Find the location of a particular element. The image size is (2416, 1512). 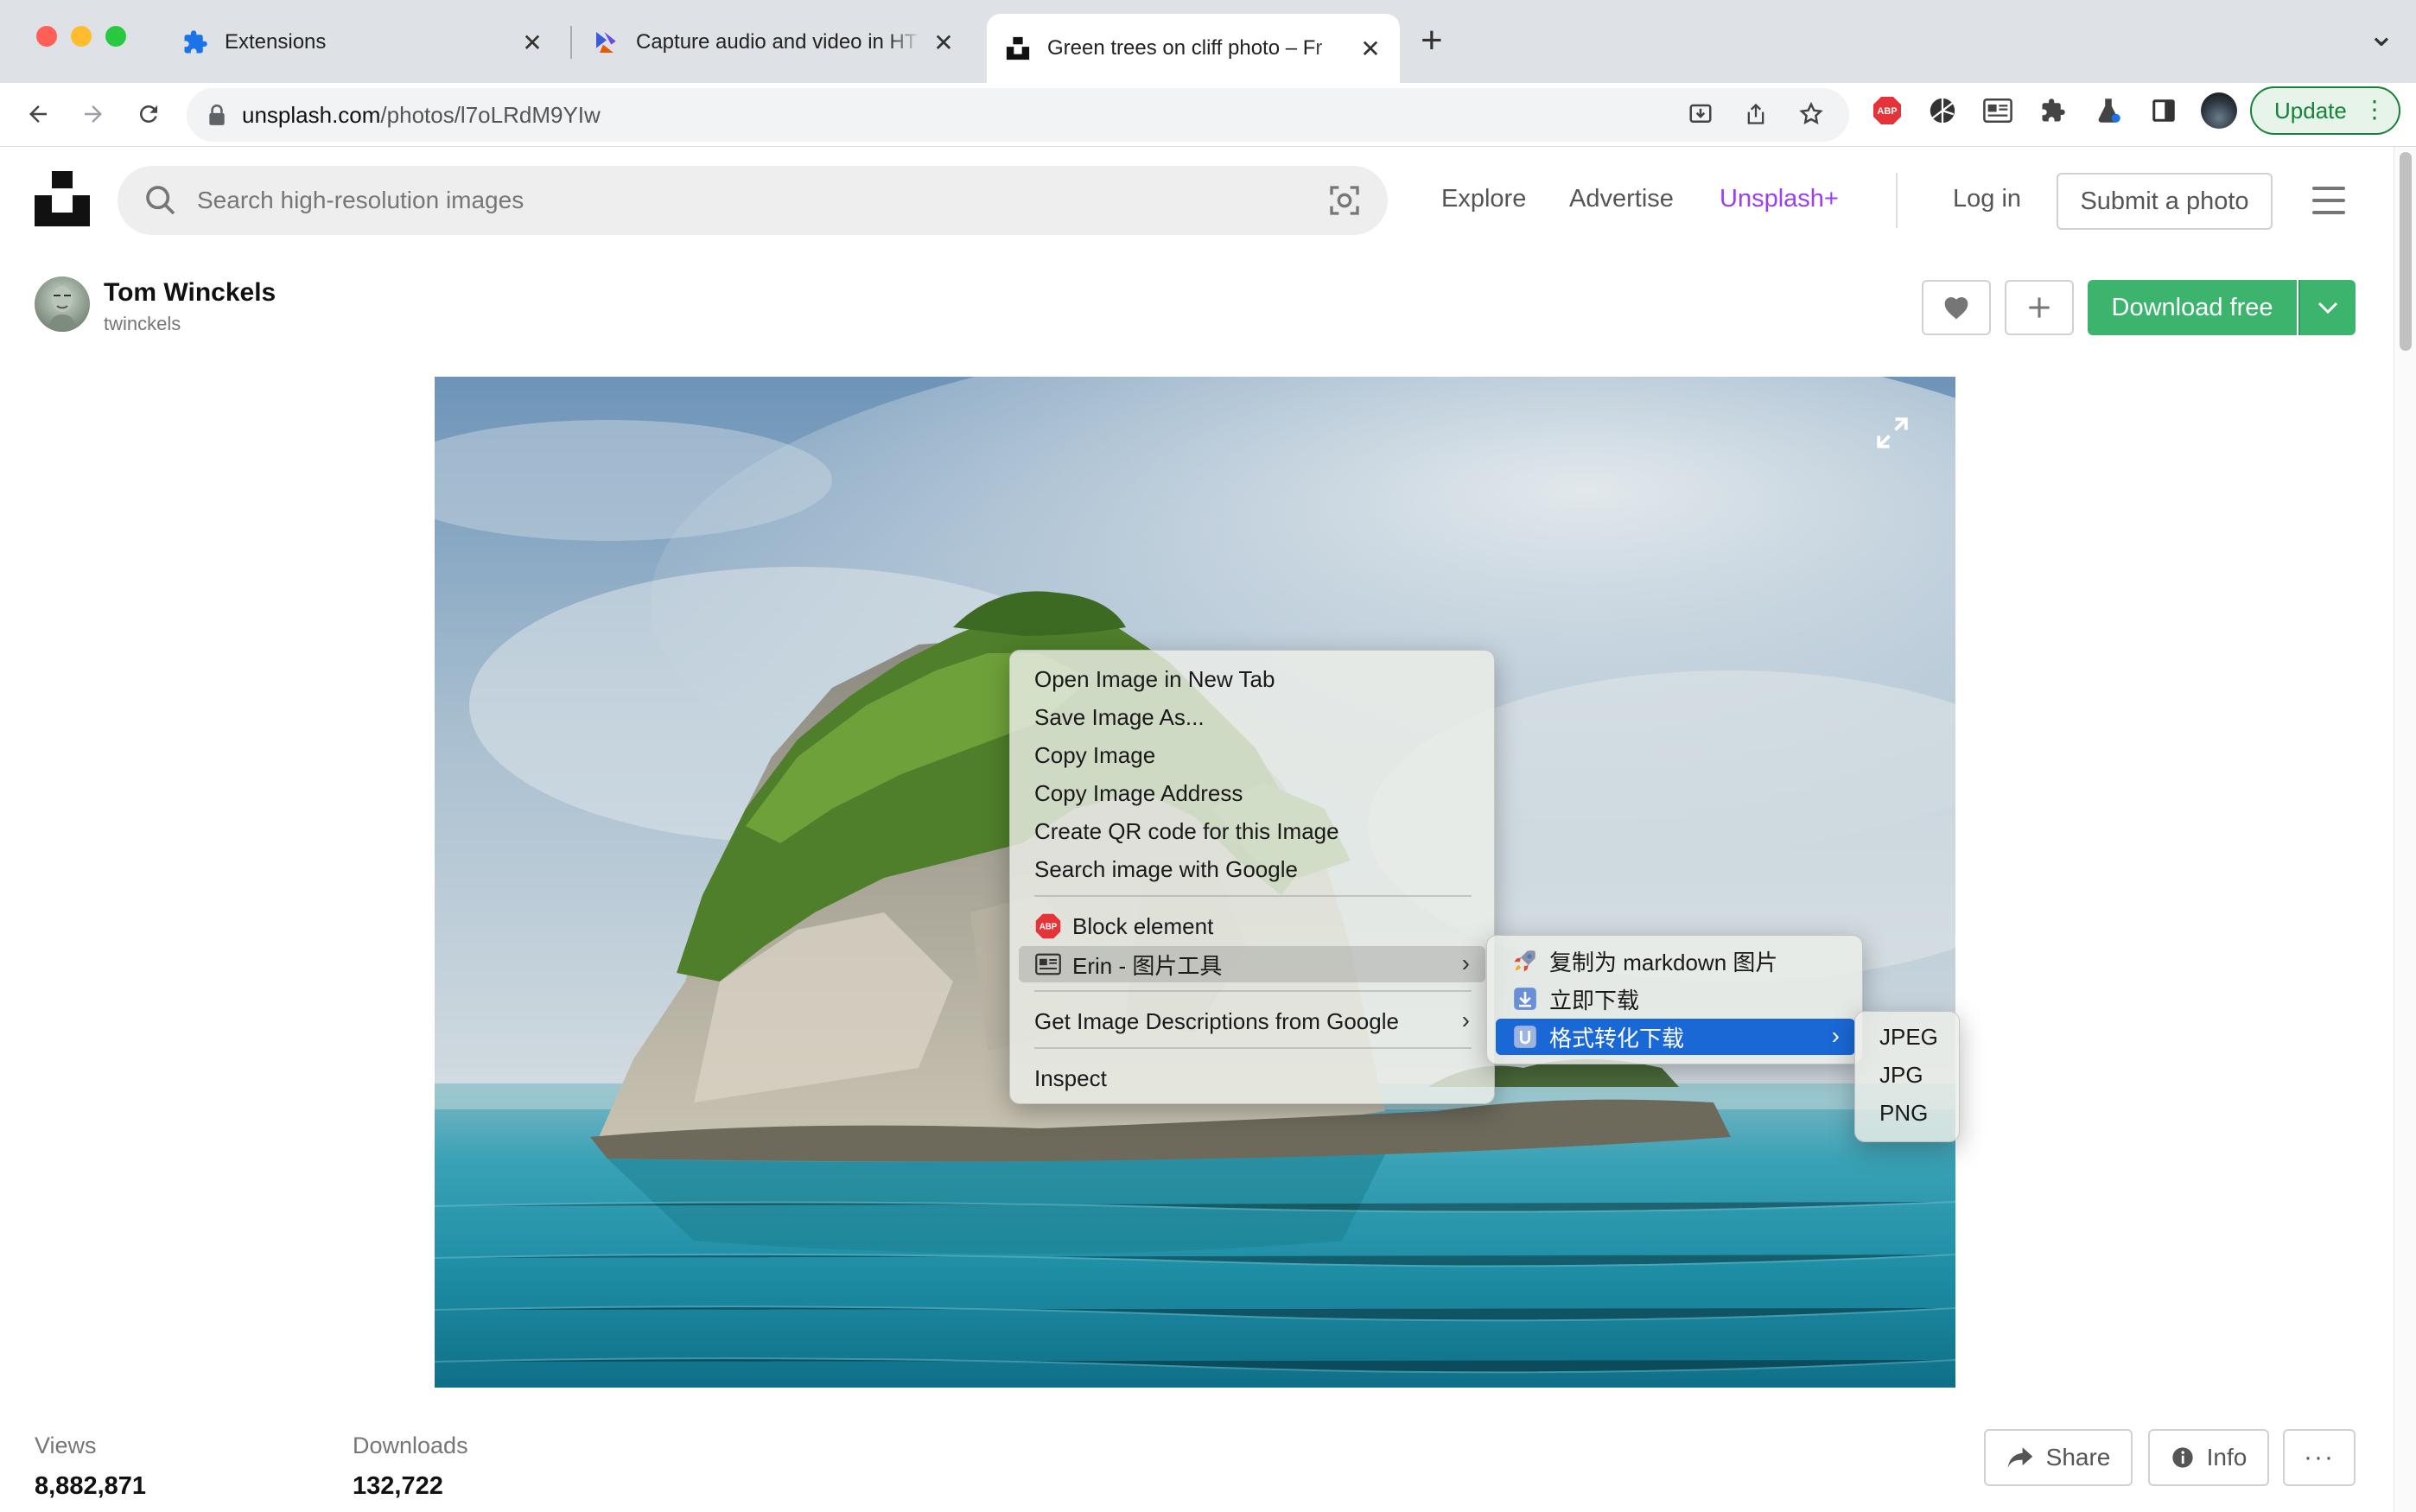

tab-title: Extensions is located at coordinates (276, 42).